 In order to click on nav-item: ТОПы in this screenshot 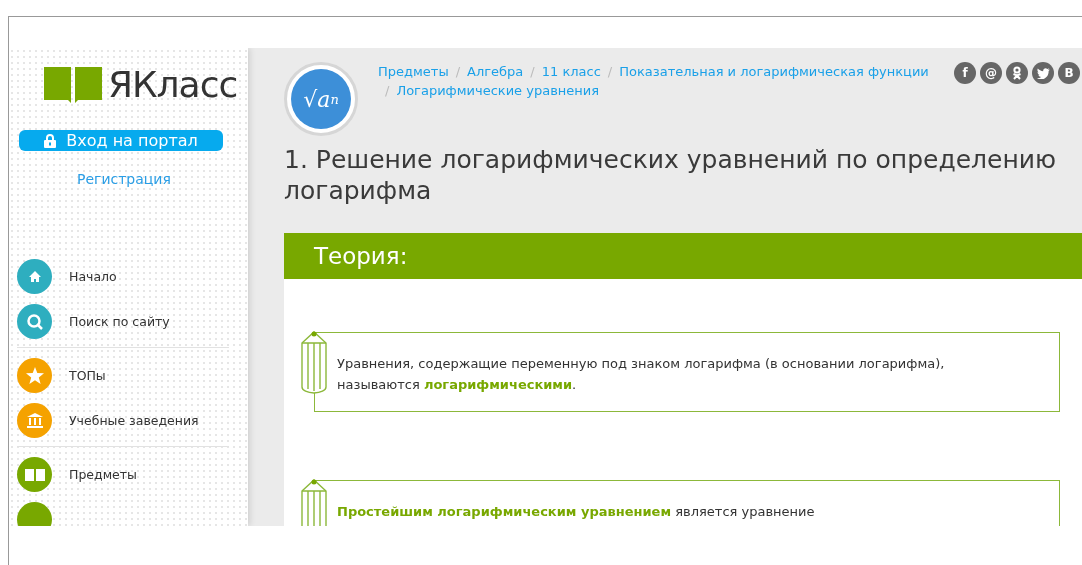, I will do `click(123, 375)`.